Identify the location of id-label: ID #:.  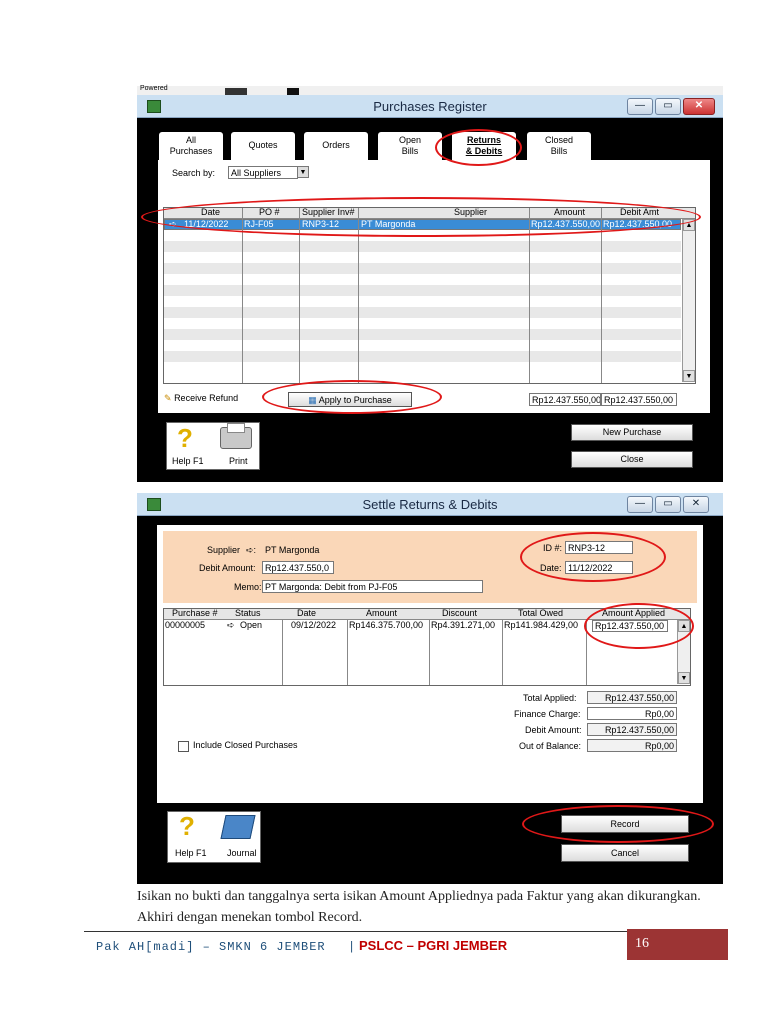
(553, 548).